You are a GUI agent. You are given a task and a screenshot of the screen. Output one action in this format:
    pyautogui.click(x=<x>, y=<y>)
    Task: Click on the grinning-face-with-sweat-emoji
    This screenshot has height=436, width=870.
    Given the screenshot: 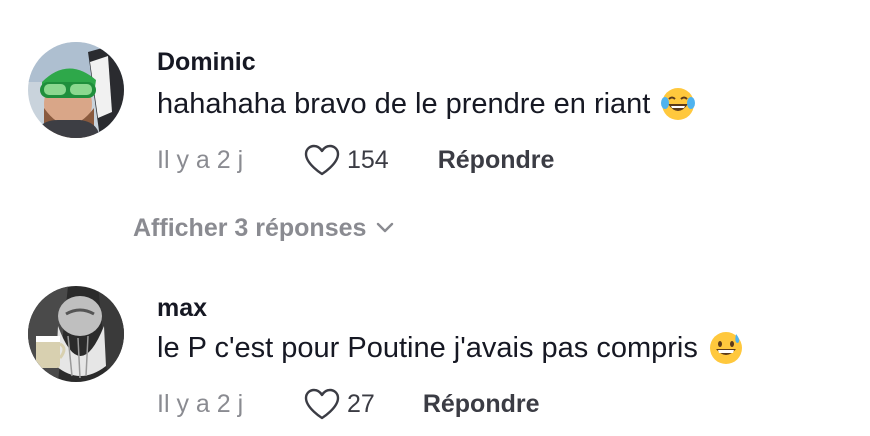 What is the action you would take?
    pyautogui.click(x=726, y=348)
    